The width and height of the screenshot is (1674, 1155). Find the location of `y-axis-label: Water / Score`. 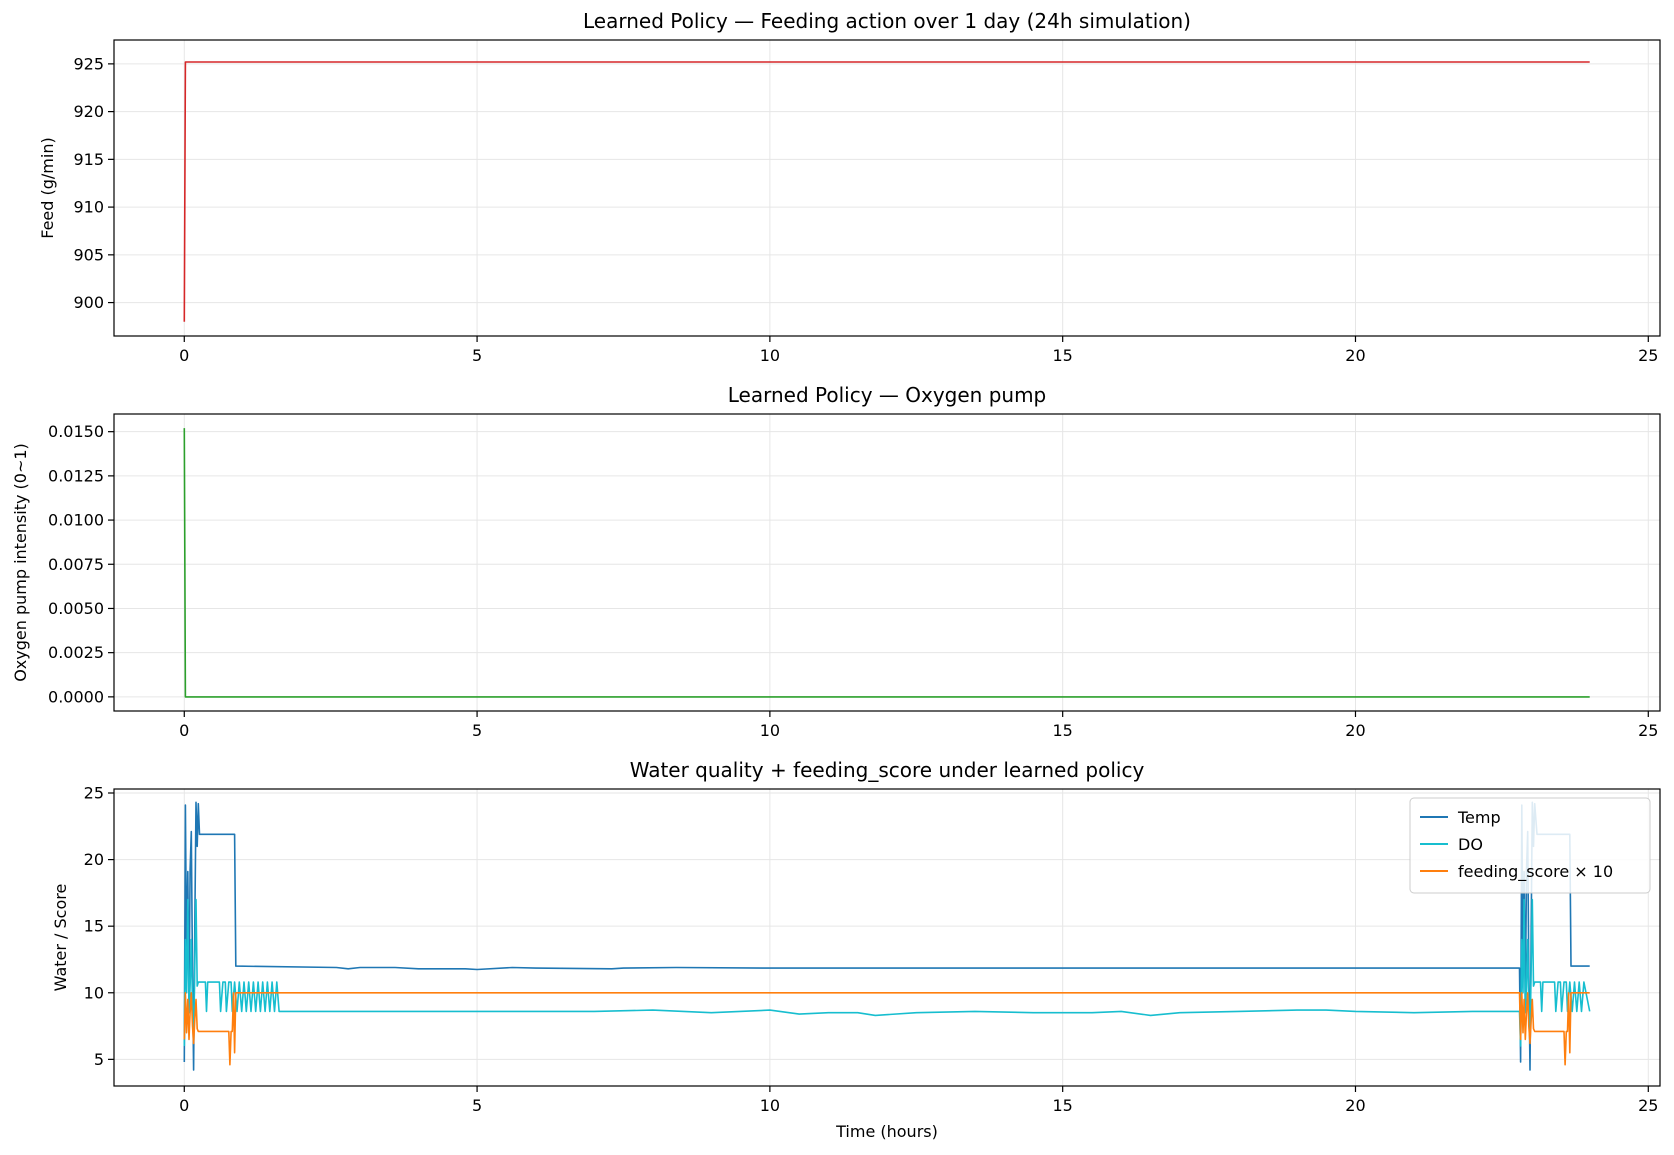

y-axis-label: Water / Score is located at coordinates (60, 938).